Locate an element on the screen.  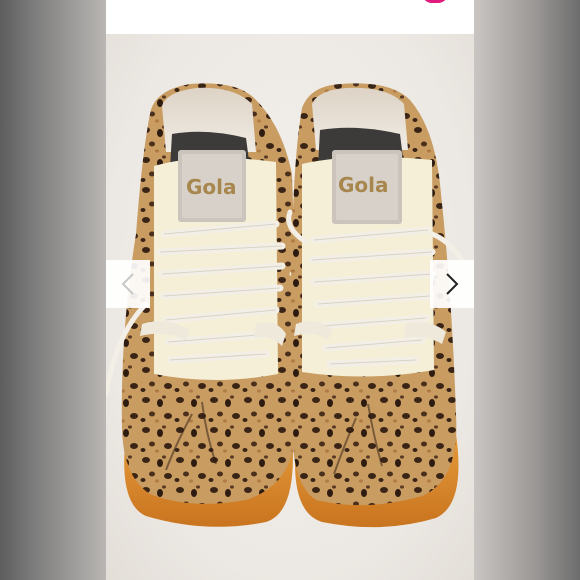
accent-indicator is located at coordinates (435, 1).